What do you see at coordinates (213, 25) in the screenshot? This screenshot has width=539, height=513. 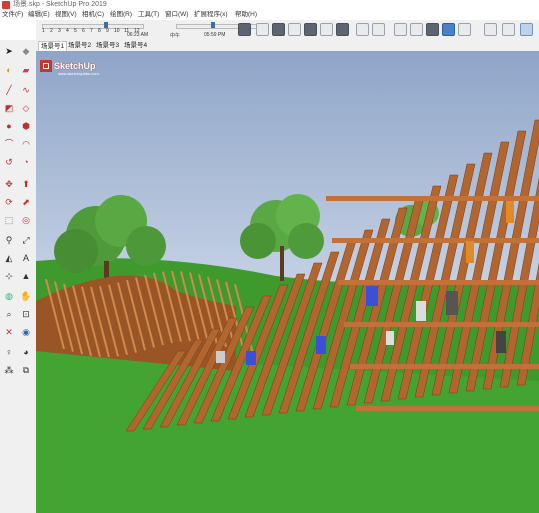 I see `time-slider-thumb` at bounding box center [213, 25].